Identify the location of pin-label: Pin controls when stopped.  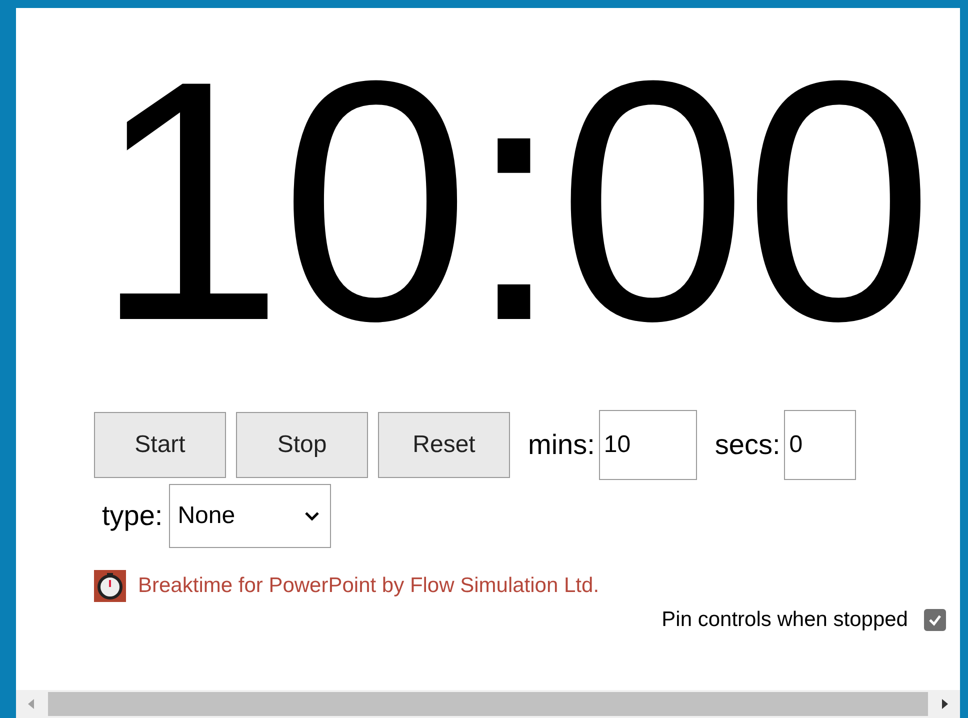
(785, 620).